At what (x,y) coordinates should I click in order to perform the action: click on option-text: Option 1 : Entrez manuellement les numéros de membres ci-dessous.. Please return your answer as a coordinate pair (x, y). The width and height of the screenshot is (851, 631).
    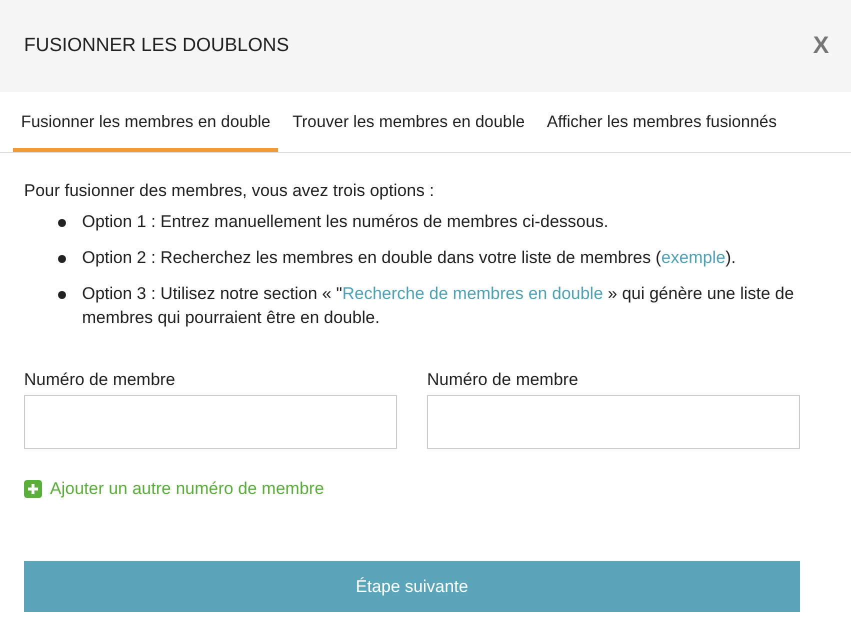
    Looking at the image, I should click on (345, 222).